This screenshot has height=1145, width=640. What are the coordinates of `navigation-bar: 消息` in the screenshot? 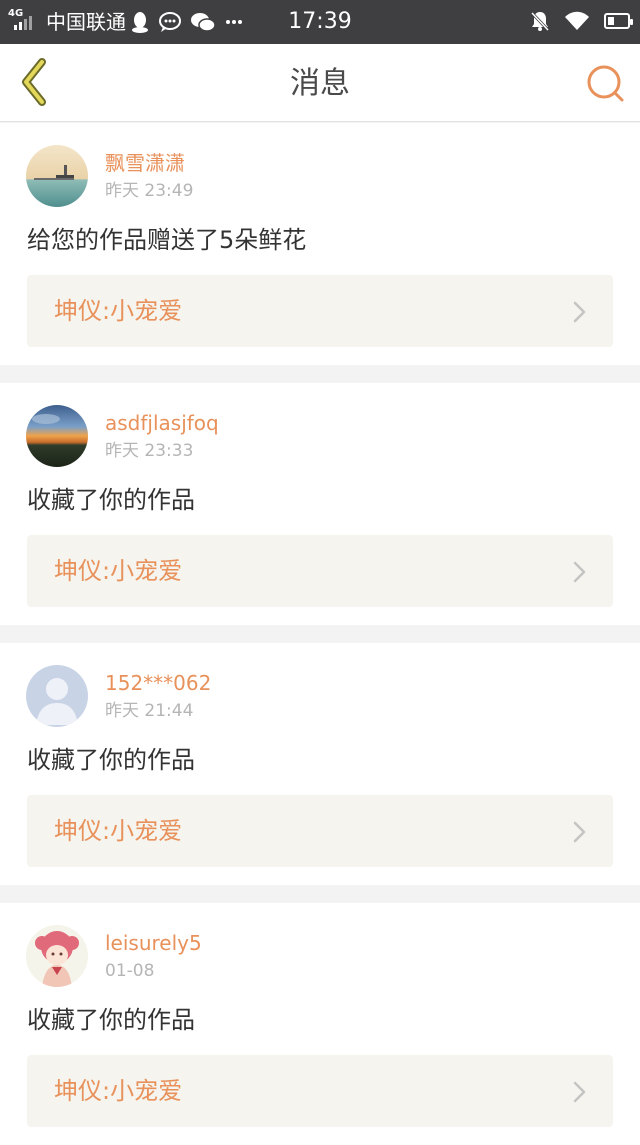 It's located at (320, 83).